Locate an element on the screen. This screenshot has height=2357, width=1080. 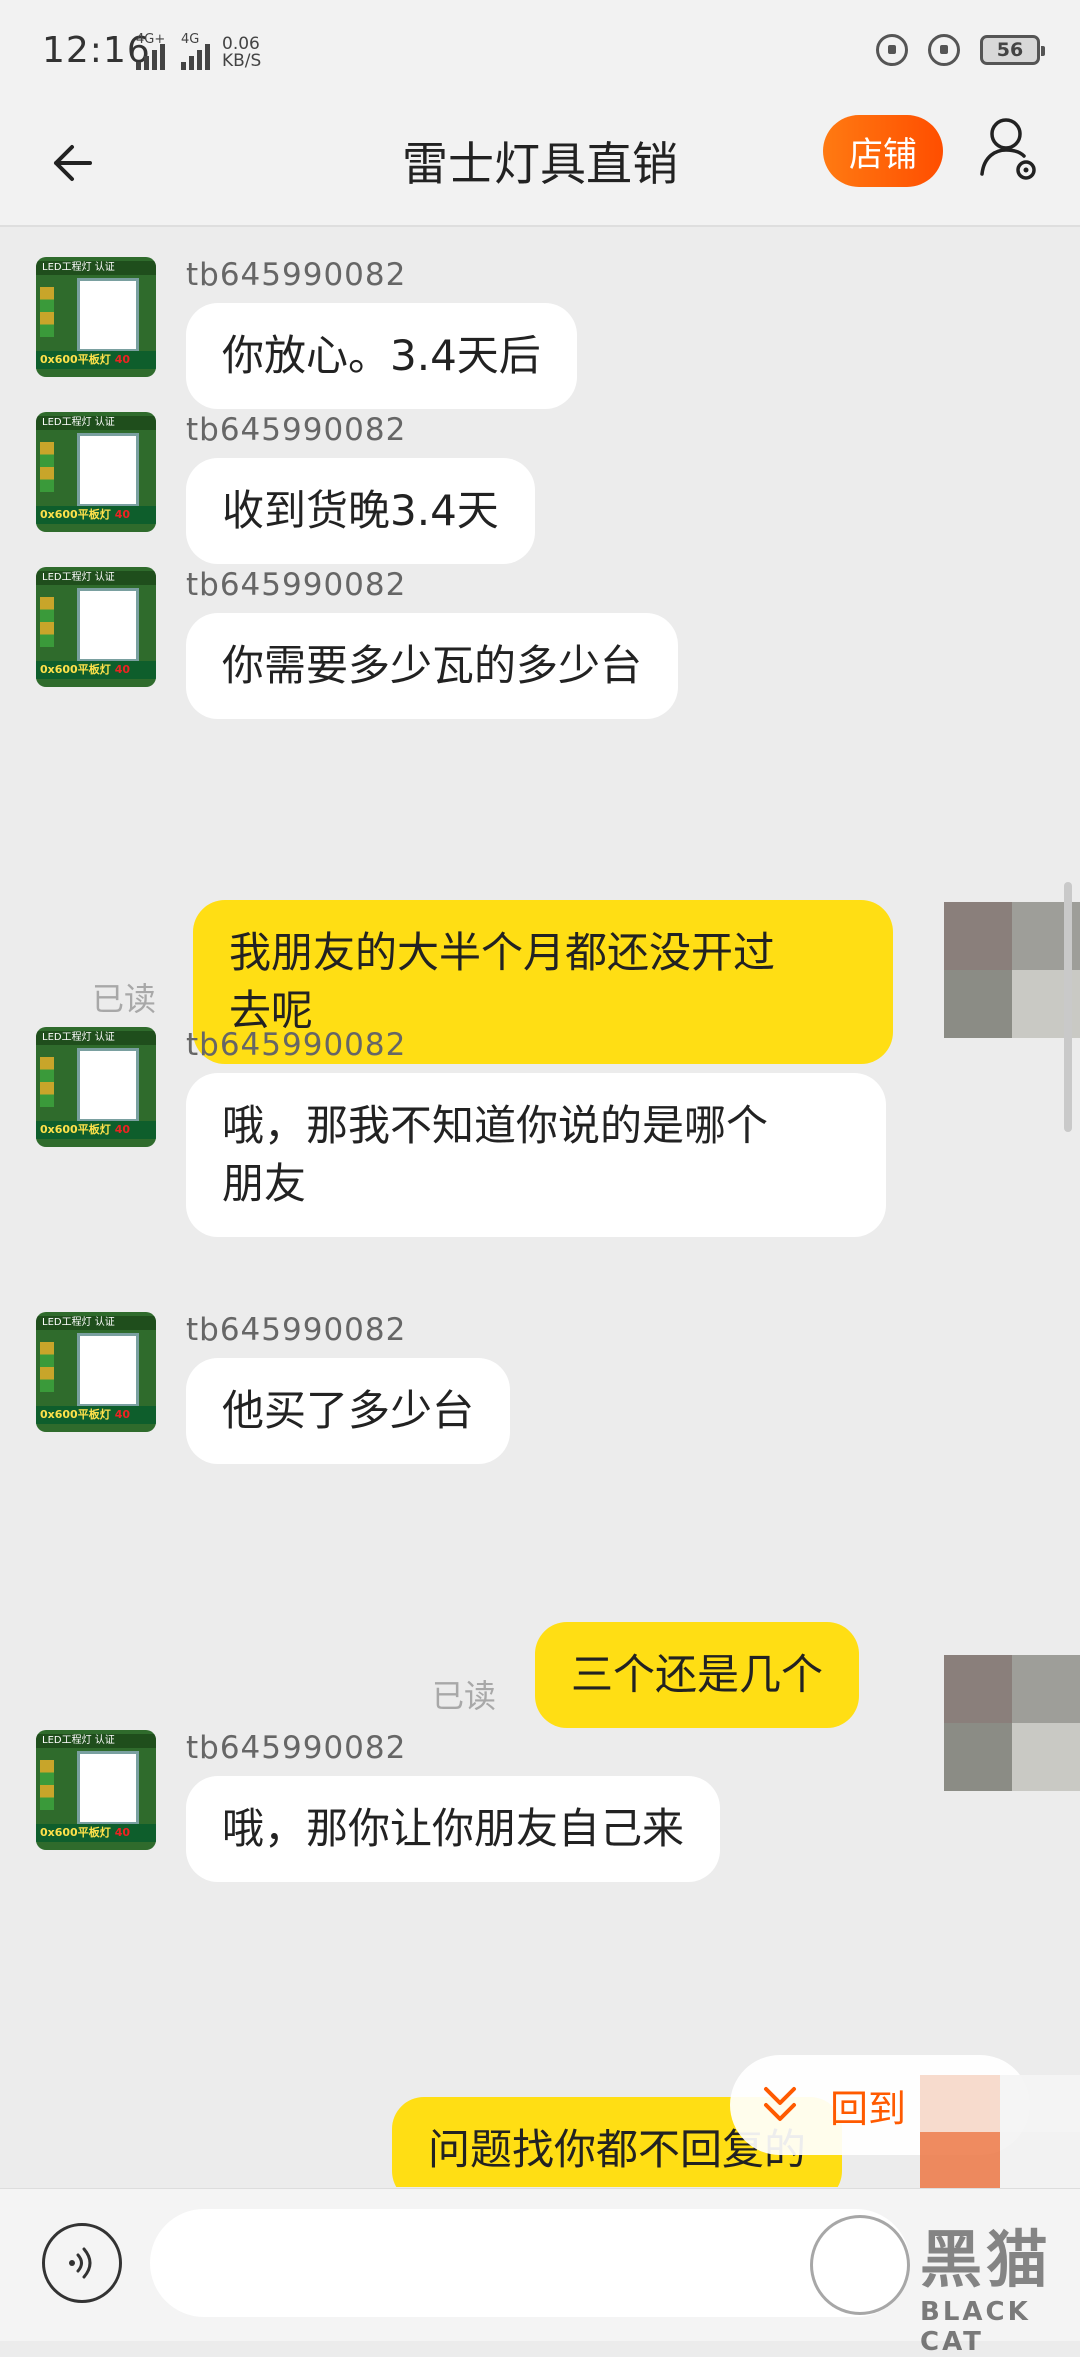
voice-button is located at coordinates (82, 2263).